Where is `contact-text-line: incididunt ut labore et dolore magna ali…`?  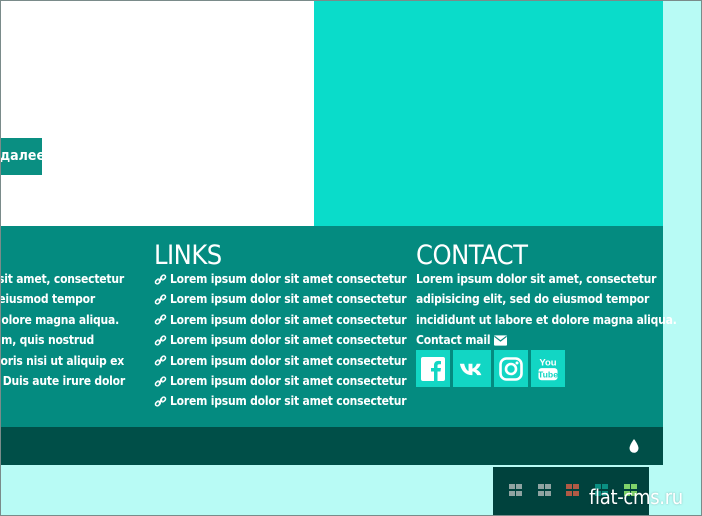
contact-text-line: incididunt ut labore et dolore magna ali… is located at coordinates (546, 319).